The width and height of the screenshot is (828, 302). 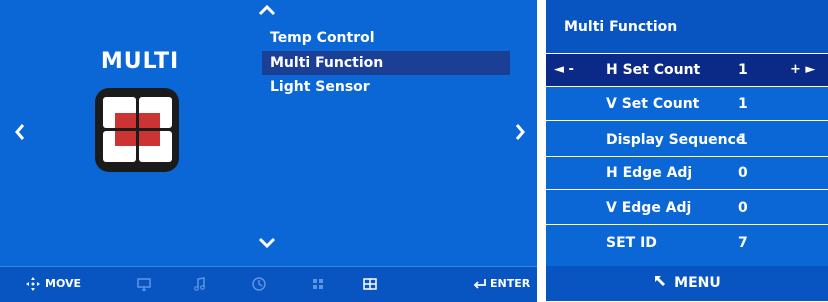 I want to click on setting-row-h-edge-adj: H Edge Adj 0, so click(x=687, y=173).